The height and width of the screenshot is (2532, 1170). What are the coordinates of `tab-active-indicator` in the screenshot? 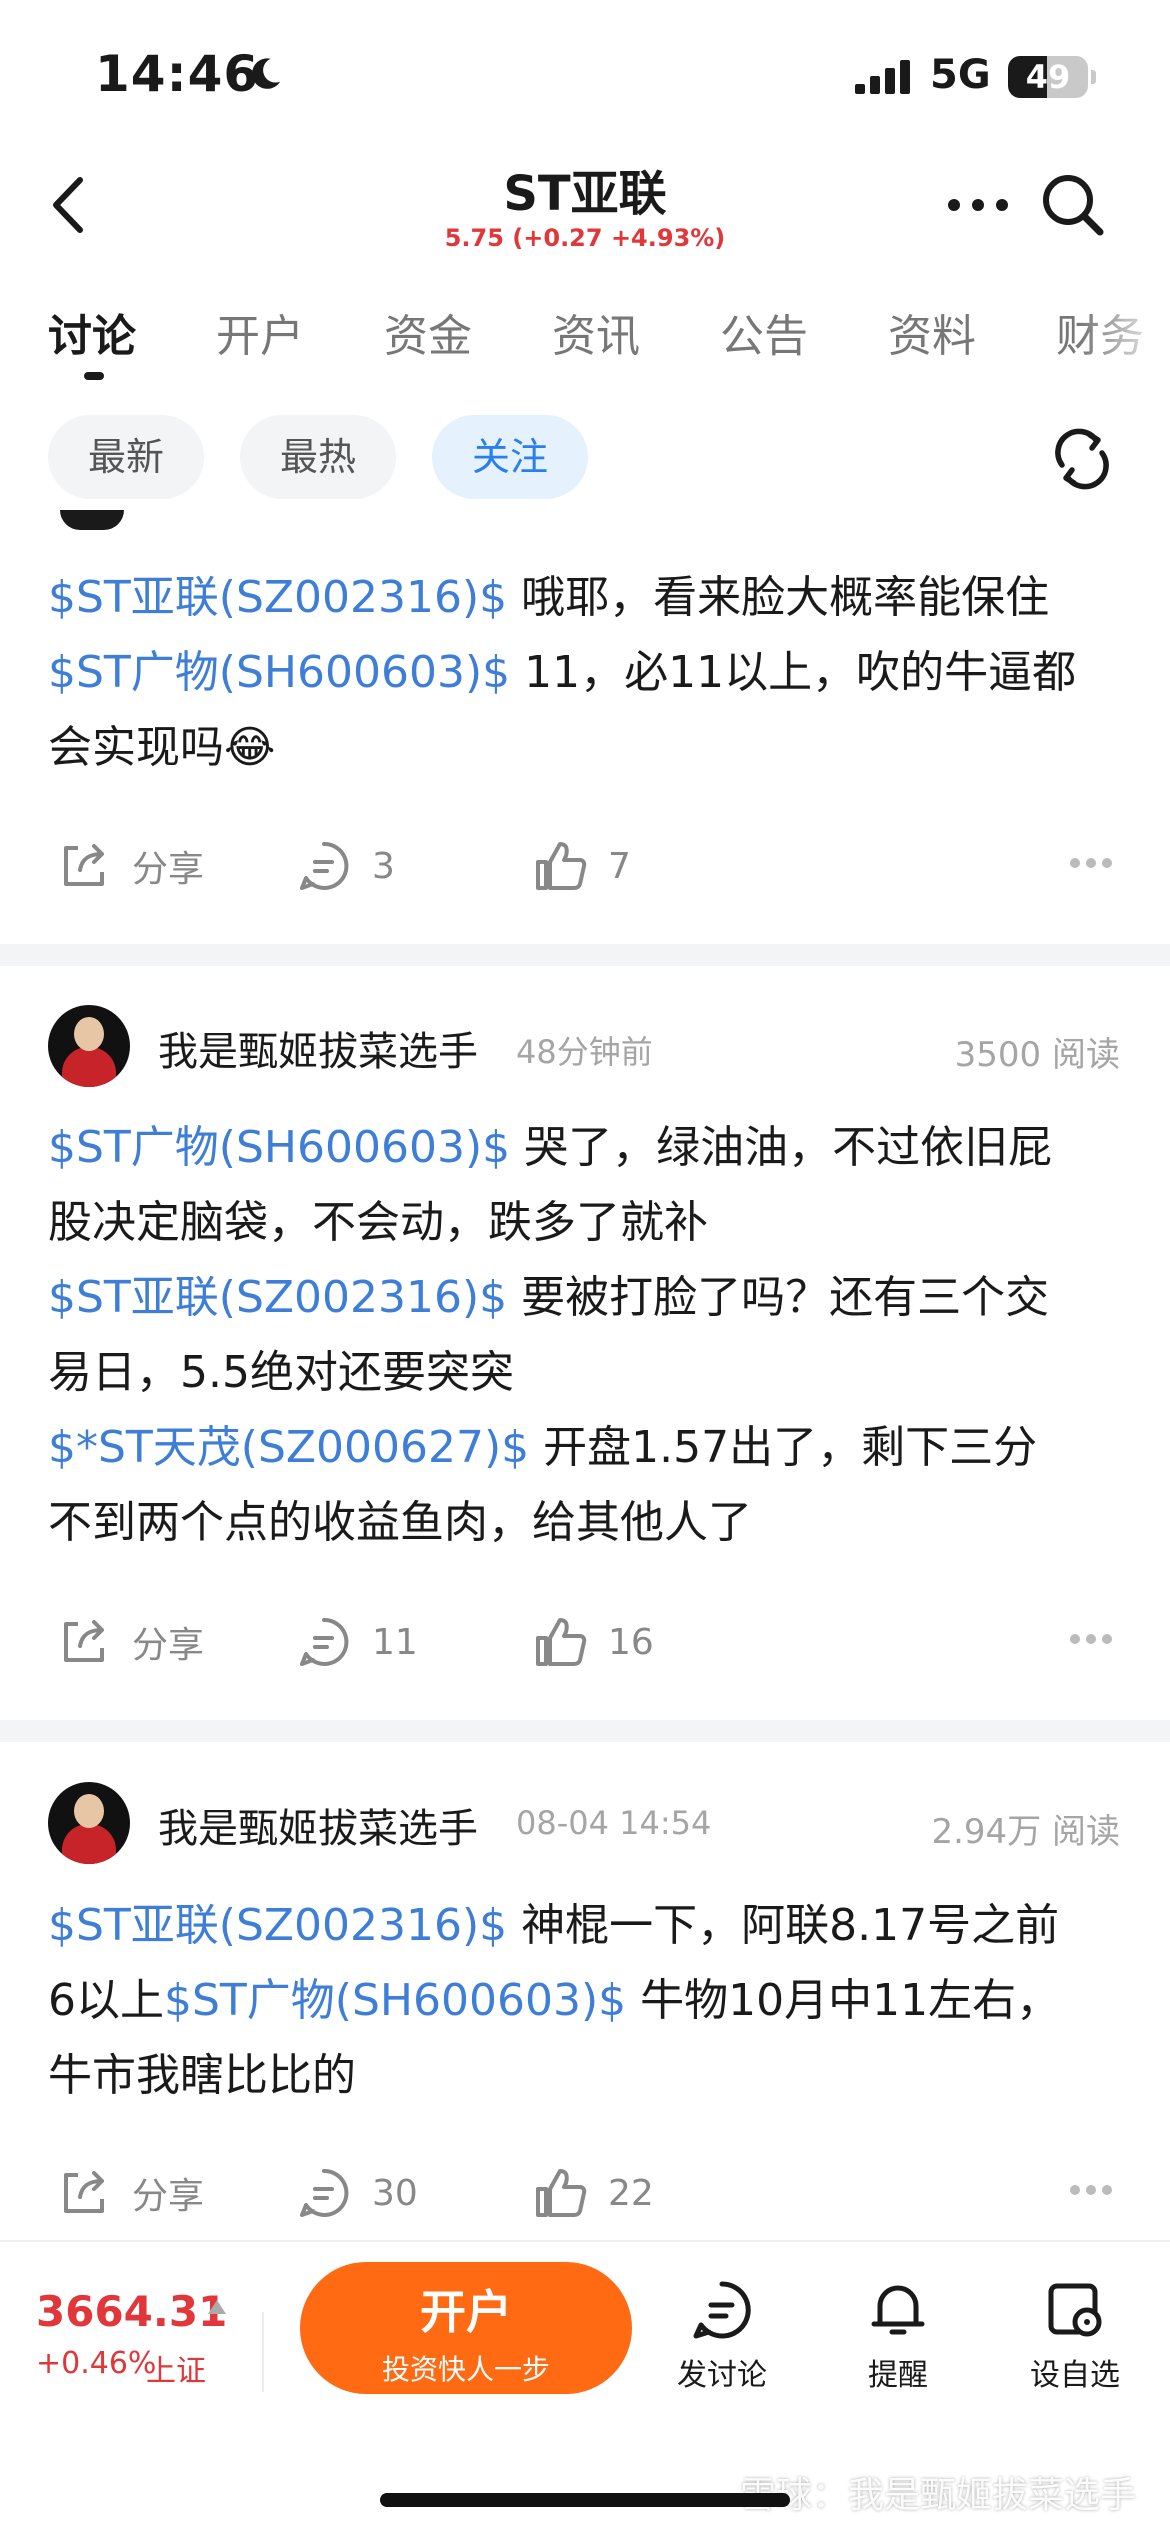 It's located at (94, 376).